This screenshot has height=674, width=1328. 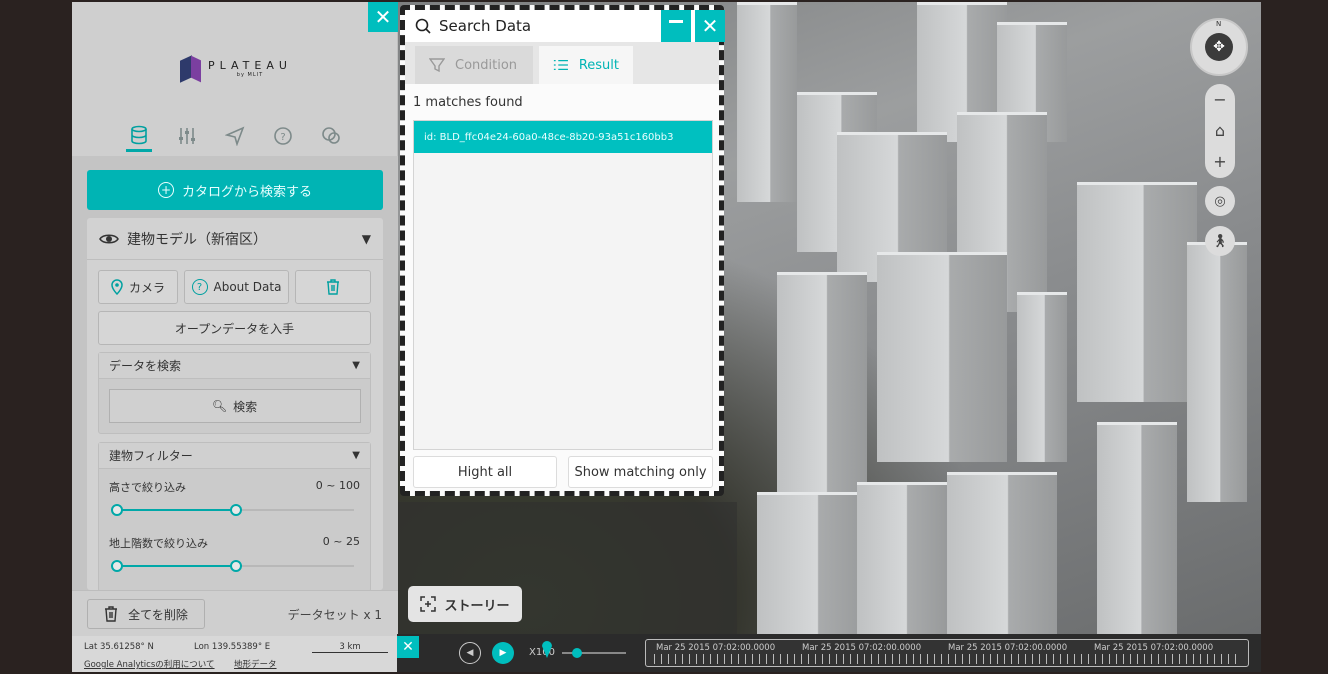 I want to click on story-button: ストーリー, so click(x=465, y=604).